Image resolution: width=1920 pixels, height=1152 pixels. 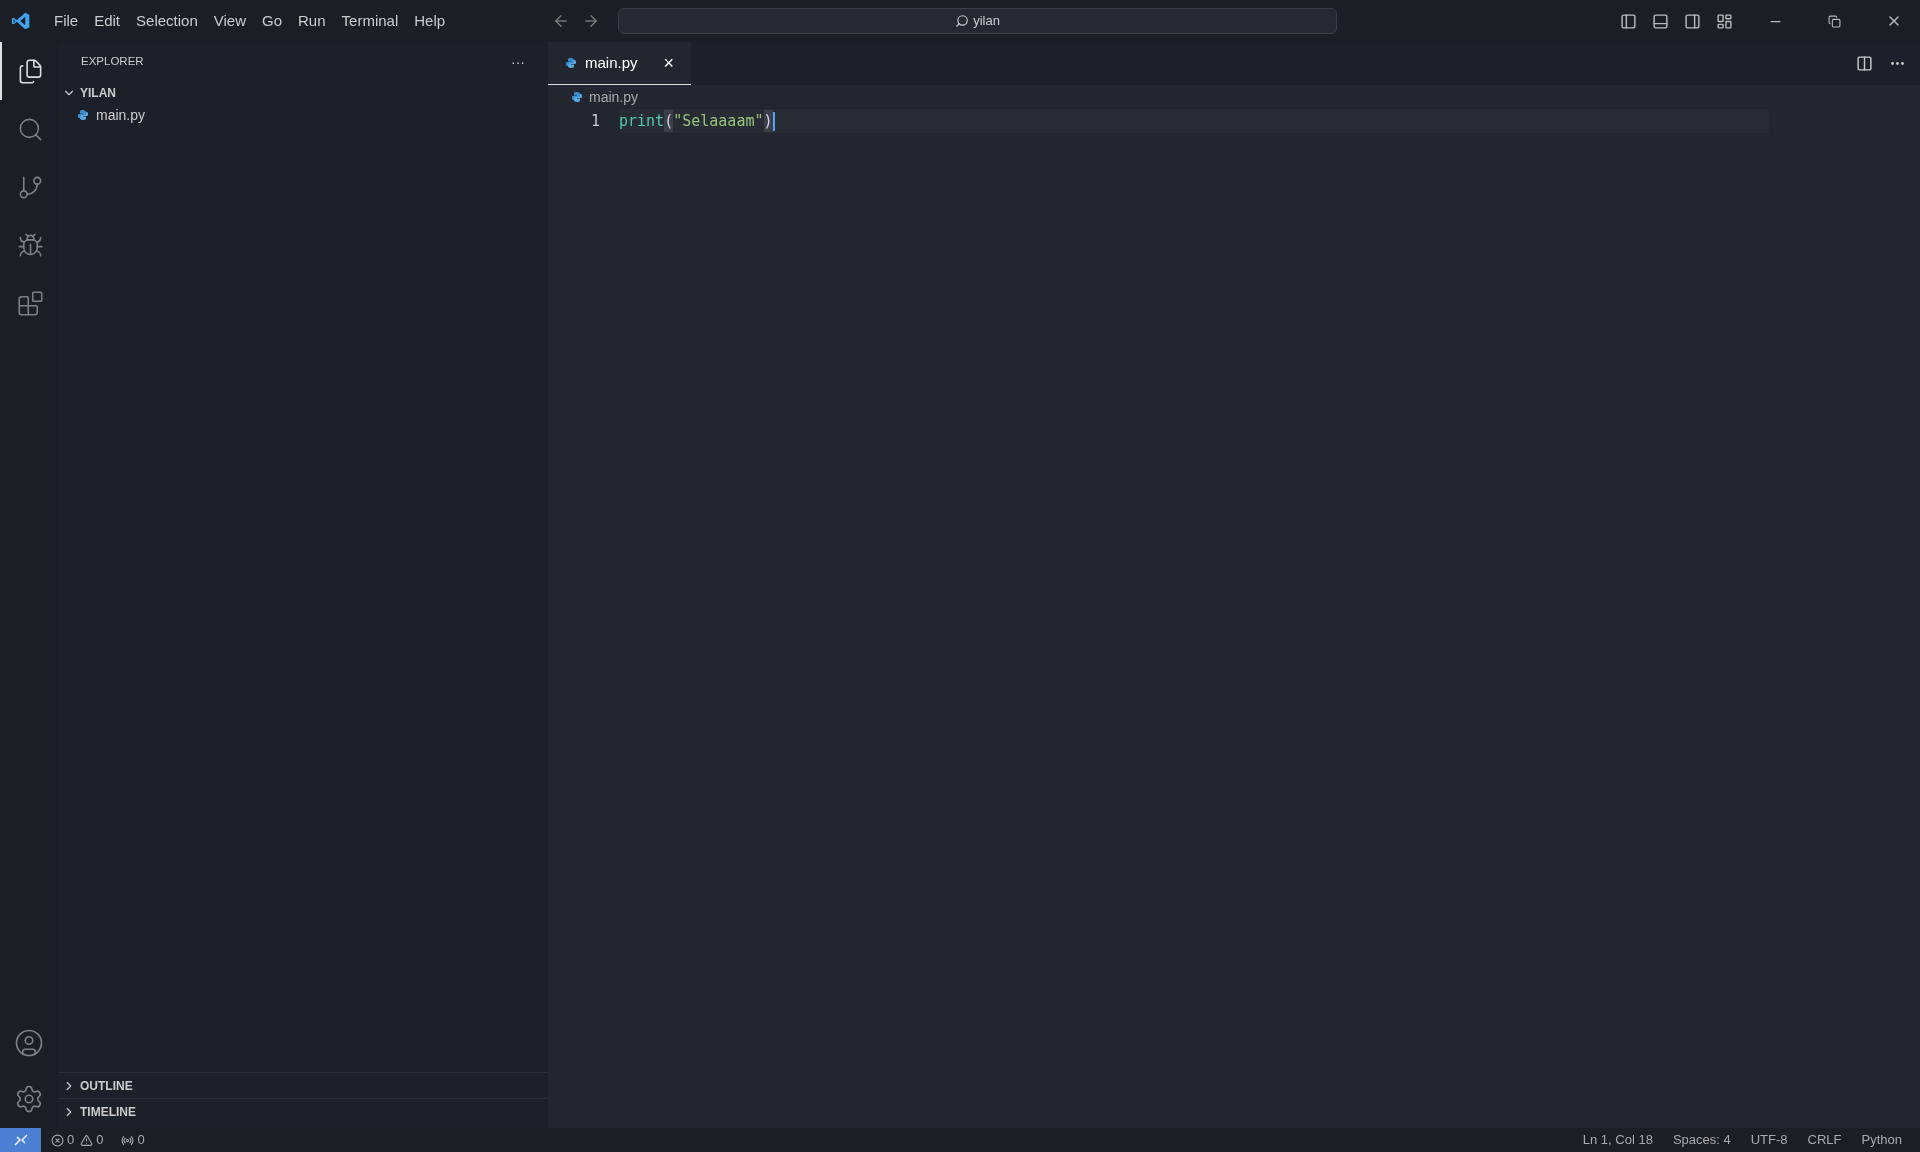 What do you see at coordinates (229, 21) in the screenshot?
I see `menu-item: View` at bounding box center [229, 21].